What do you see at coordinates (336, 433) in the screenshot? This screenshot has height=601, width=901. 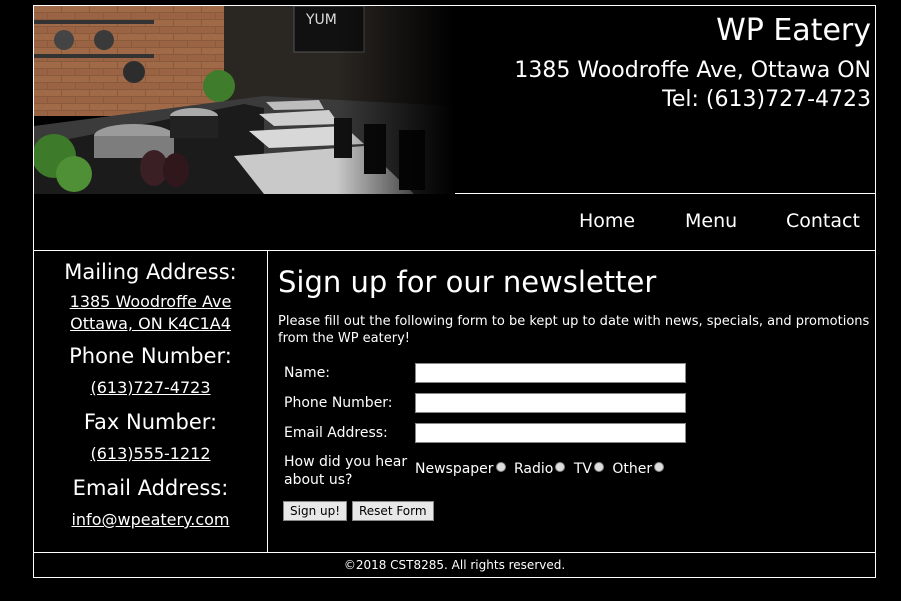 I see `email-address-label: Email Address:` at bounding box center [336, 433].